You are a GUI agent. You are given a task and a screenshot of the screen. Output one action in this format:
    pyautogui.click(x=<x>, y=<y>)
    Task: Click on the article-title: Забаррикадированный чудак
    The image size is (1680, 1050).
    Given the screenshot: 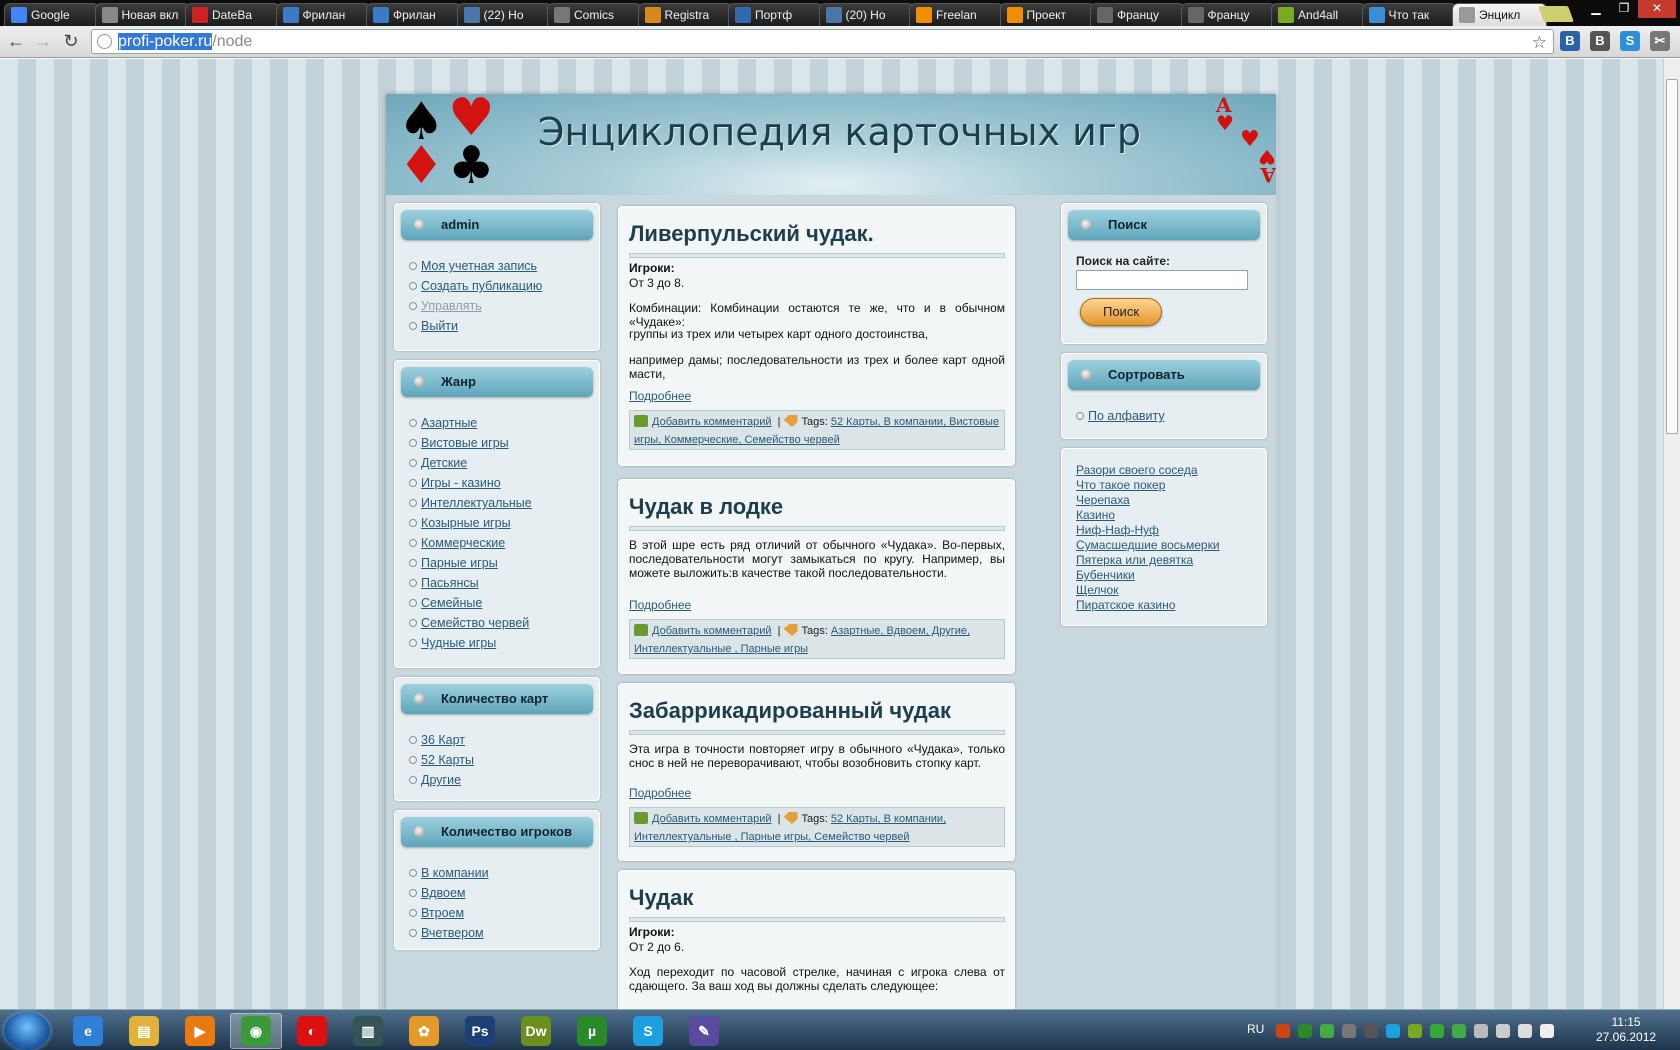 What is the action you would take?
    pyautogui.click(x=790, y=711)
    